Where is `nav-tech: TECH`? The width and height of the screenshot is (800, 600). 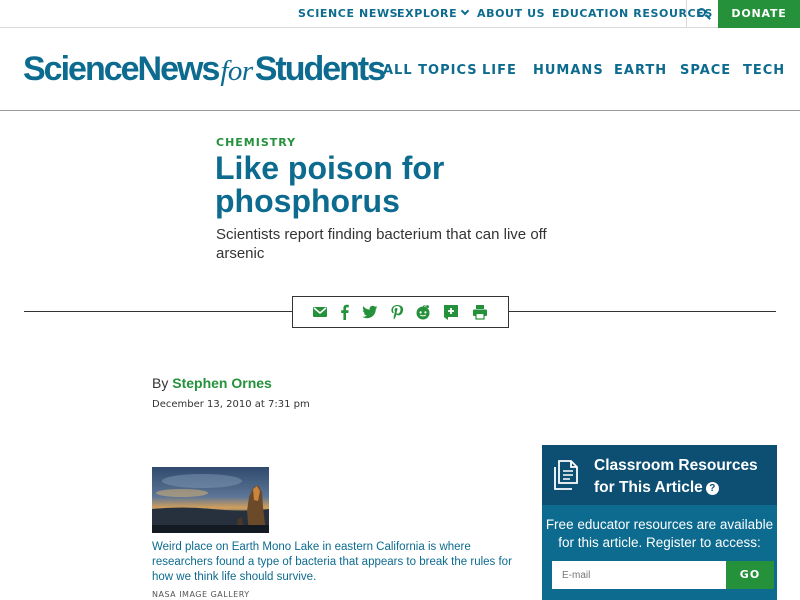
nav-tech: TECH is located at coordinates (764, 70).